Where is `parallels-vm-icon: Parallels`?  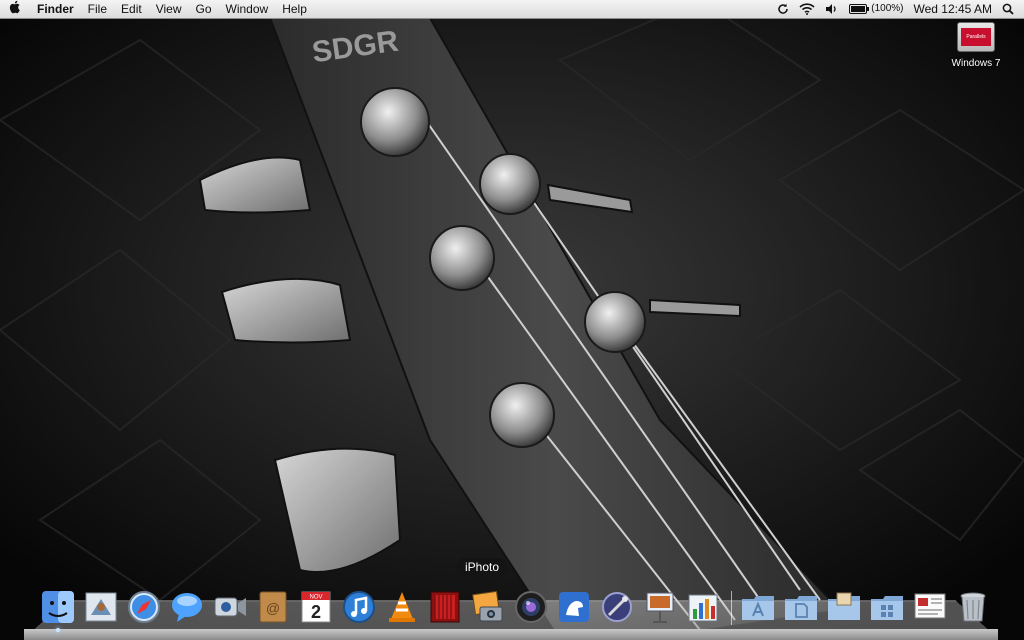
parallels-vm-icon: Parallels is located at coordinates (976, 37).